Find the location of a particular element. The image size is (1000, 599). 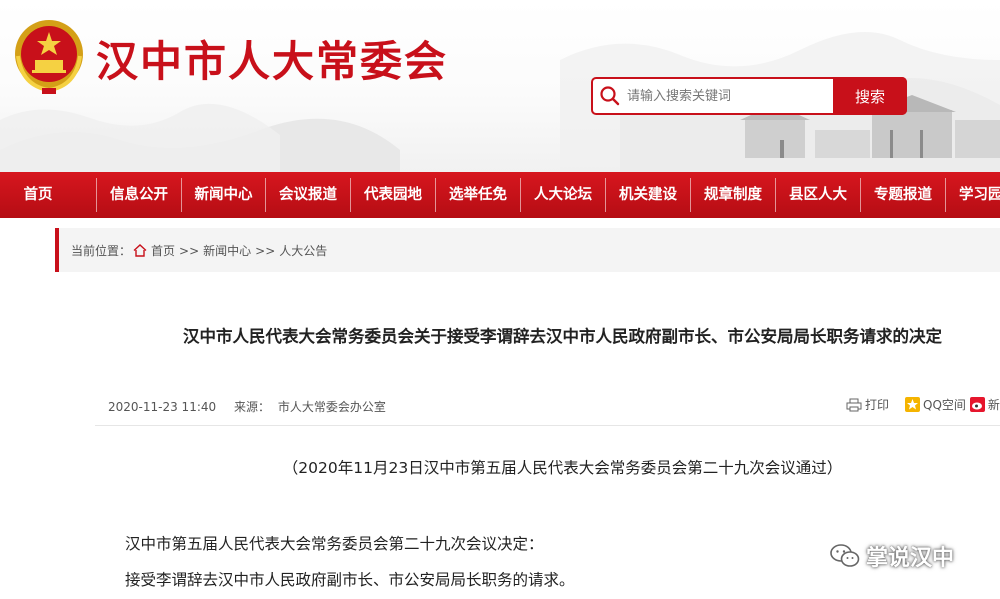

nav-item-forum: 人大论坛 is located at coordinates (563, 195).